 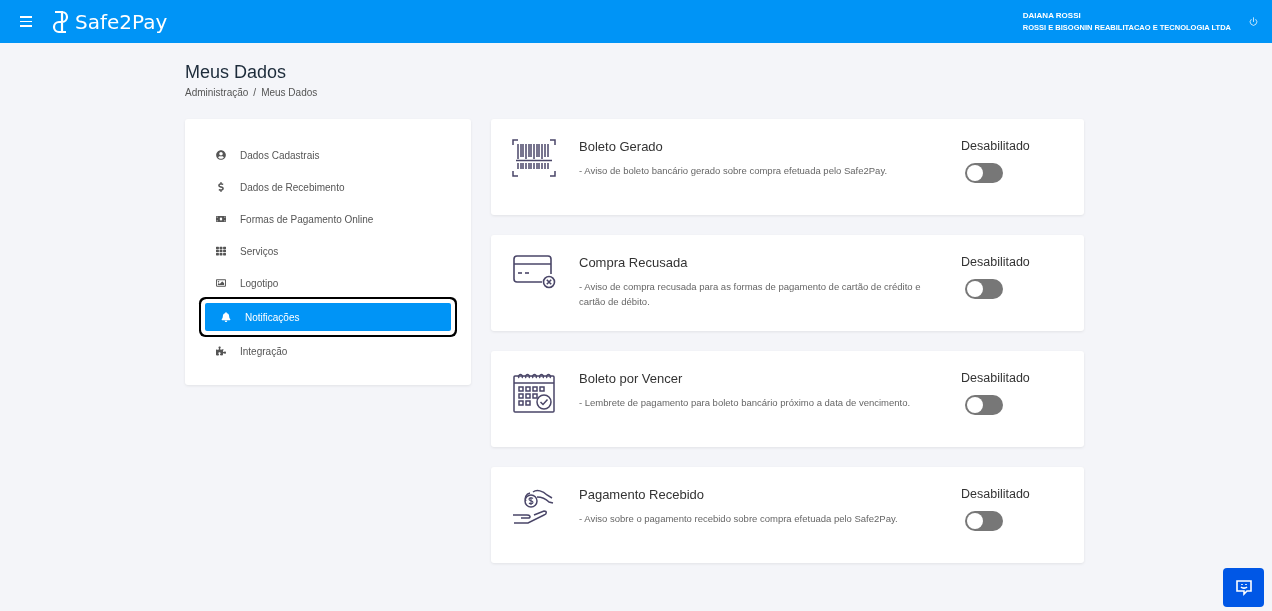 What do you see at coordinates (1052, 15) in the screenshot?
I see `user-name: DAIANA ROSSI` at bounding box center [1052, 15].